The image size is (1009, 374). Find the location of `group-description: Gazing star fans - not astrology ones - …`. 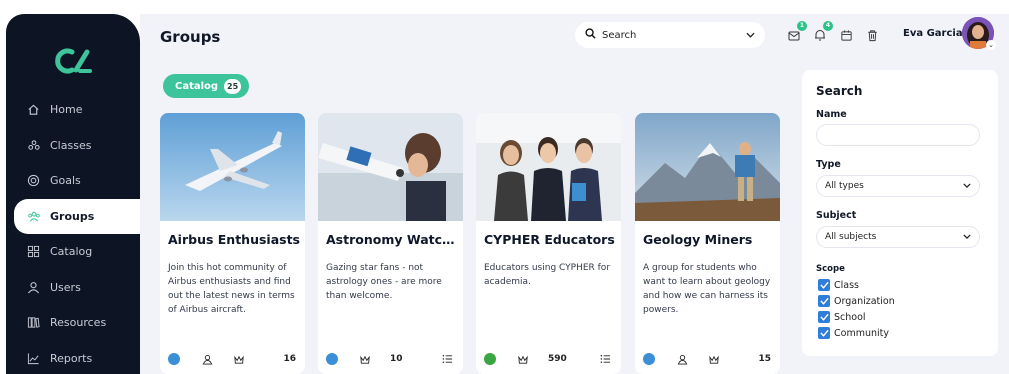

group-description: Gazing star fans - not astrology ones - … is located at coordinates (384, 282).